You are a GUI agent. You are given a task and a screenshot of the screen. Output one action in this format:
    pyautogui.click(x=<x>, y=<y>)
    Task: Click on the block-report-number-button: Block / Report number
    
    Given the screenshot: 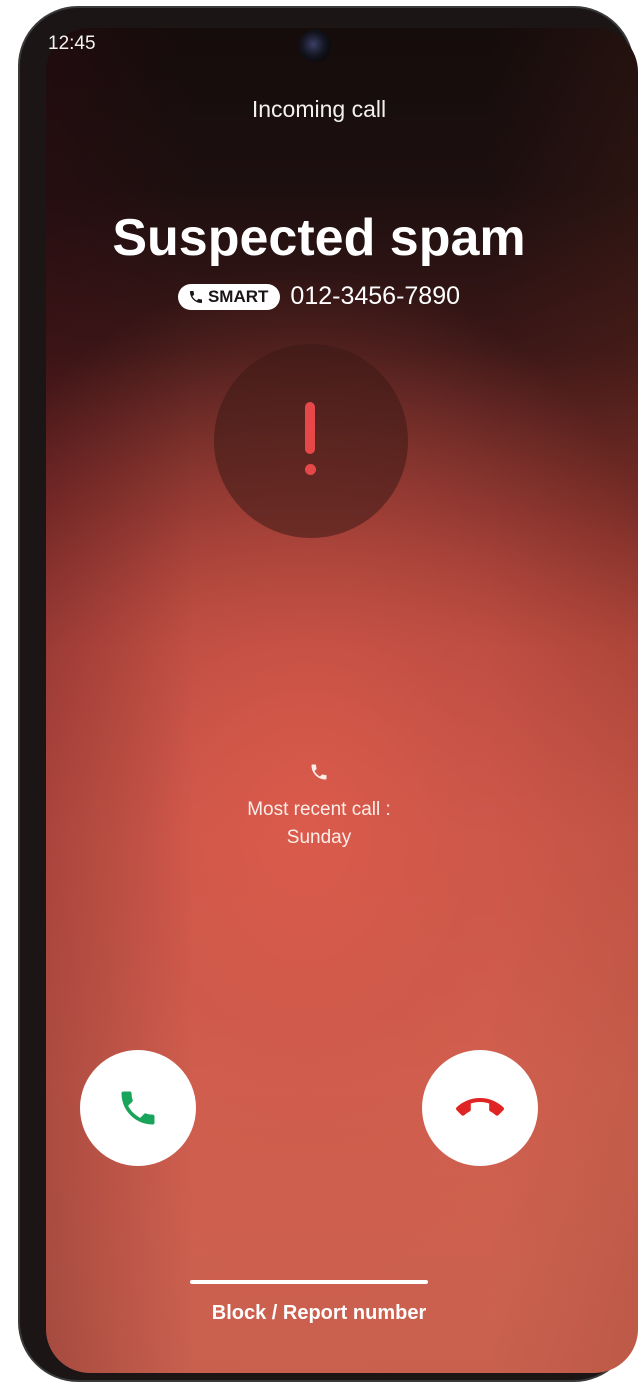 What is the action you would take?
    pyautogui.click(x=319, y=1313)
    